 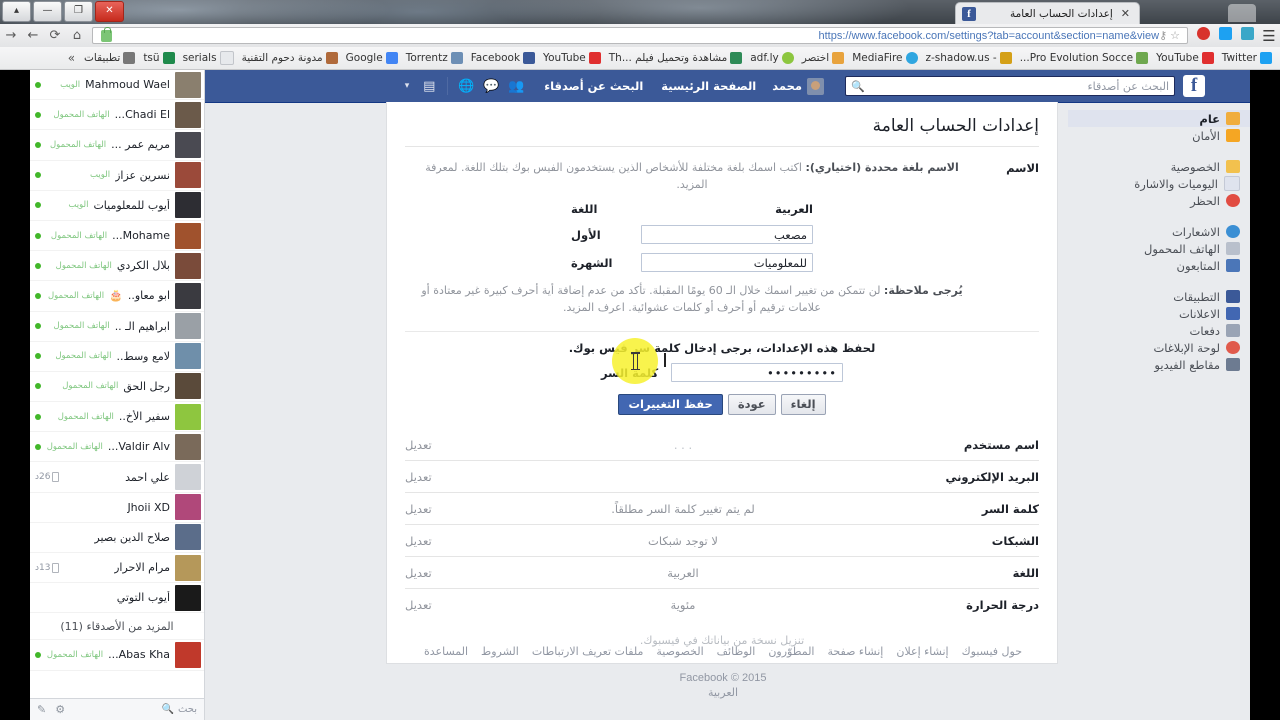 What do you see at coordinates (1159, 296) in the screenshot?
I see `sidebar-item-apps: التطبيقات` at bounding box center [1159, 296].